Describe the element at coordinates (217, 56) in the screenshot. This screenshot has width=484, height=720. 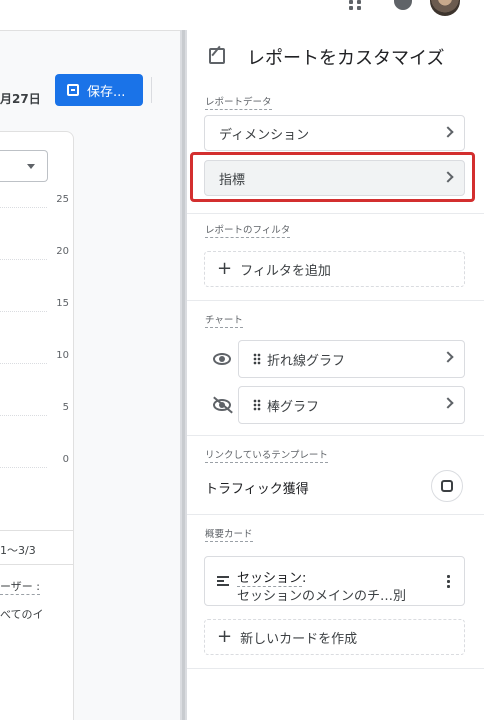
I see `edit-report-icon` at that location.